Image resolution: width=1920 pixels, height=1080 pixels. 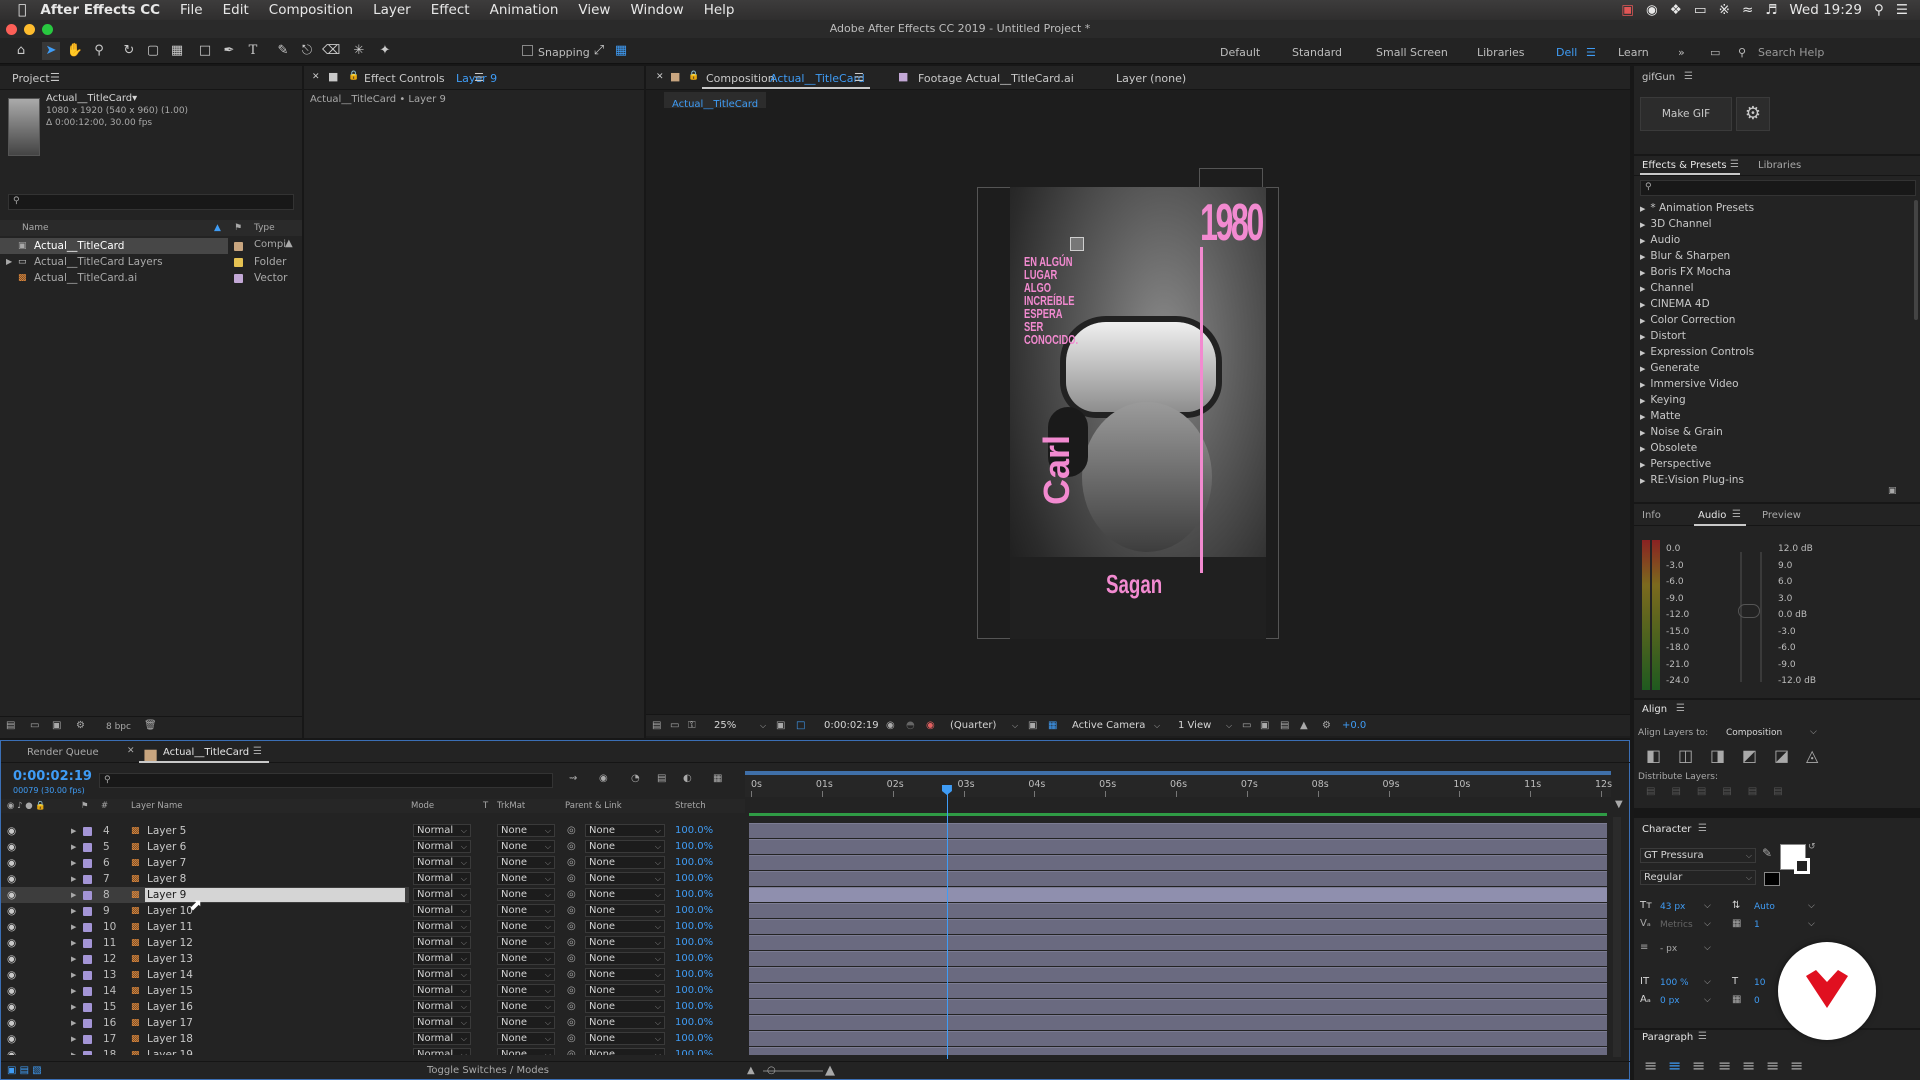 What do you see at coordinates (264, 228) in the screenshot?
I see `column-type-header: Type` at bounding box center [264, 228].